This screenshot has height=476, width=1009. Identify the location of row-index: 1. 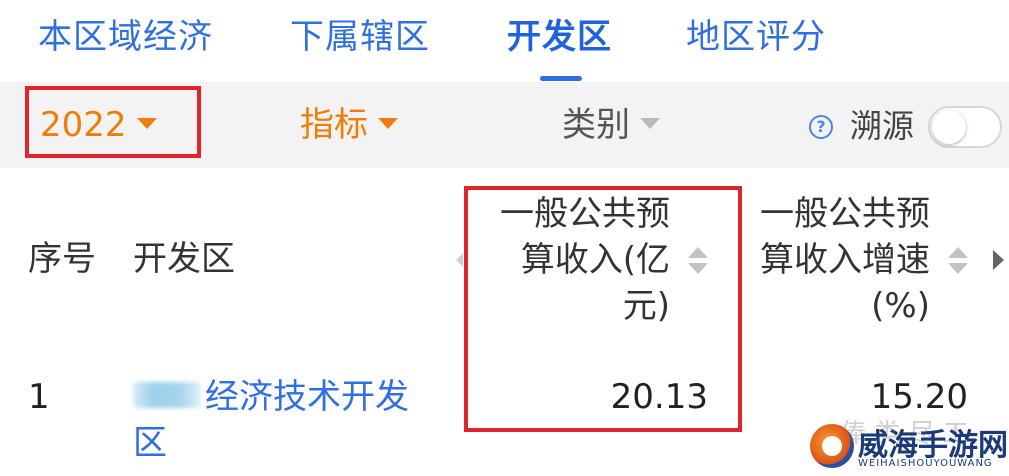
(39, 397).